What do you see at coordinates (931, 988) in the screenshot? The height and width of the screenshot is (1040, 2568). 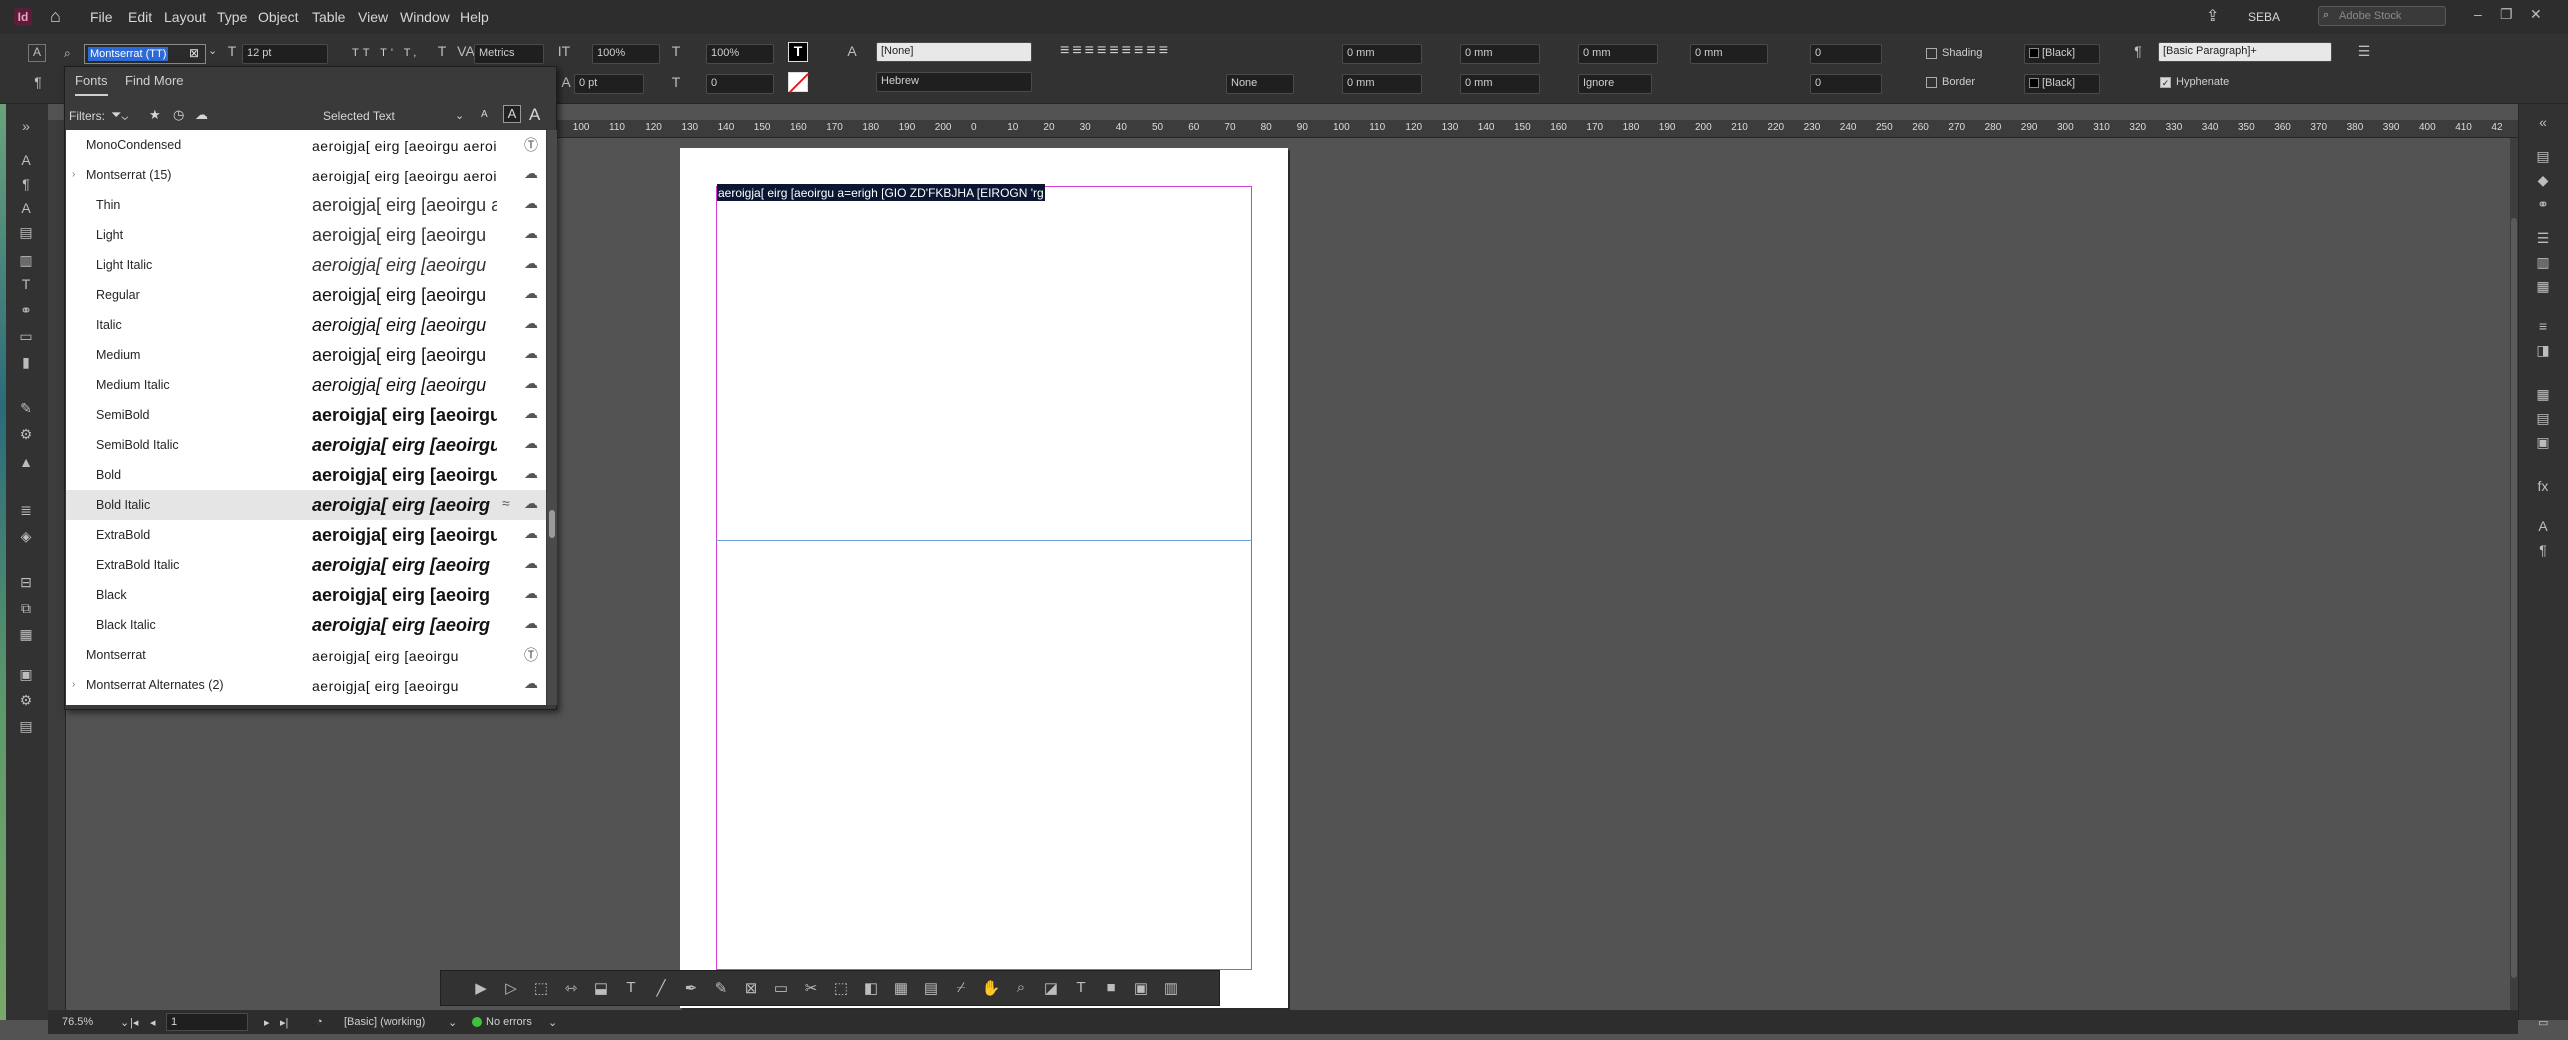 I see `note-tool-icon: ▤` at bounding box center [931, 988].